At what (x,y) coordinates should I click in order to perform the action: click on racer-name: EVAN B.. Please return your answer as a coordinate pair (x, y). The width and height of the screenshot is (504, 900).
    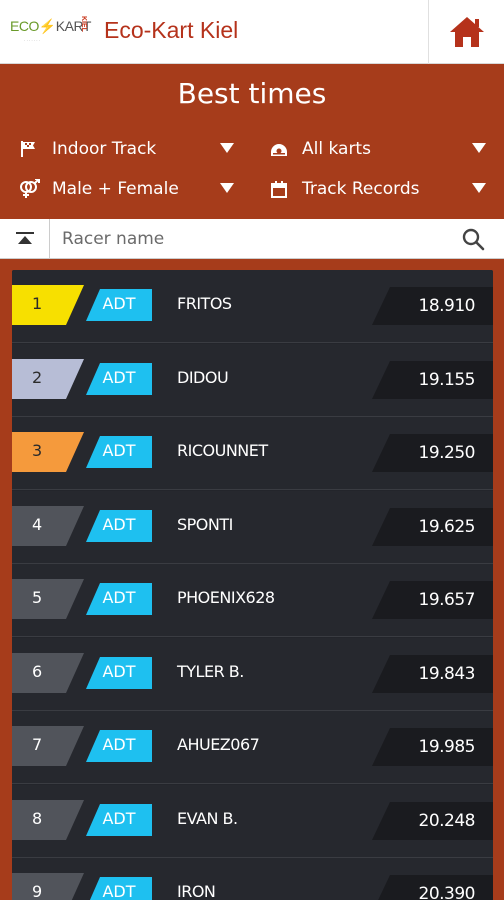
    Looking at the image, I should click on (207, 818).